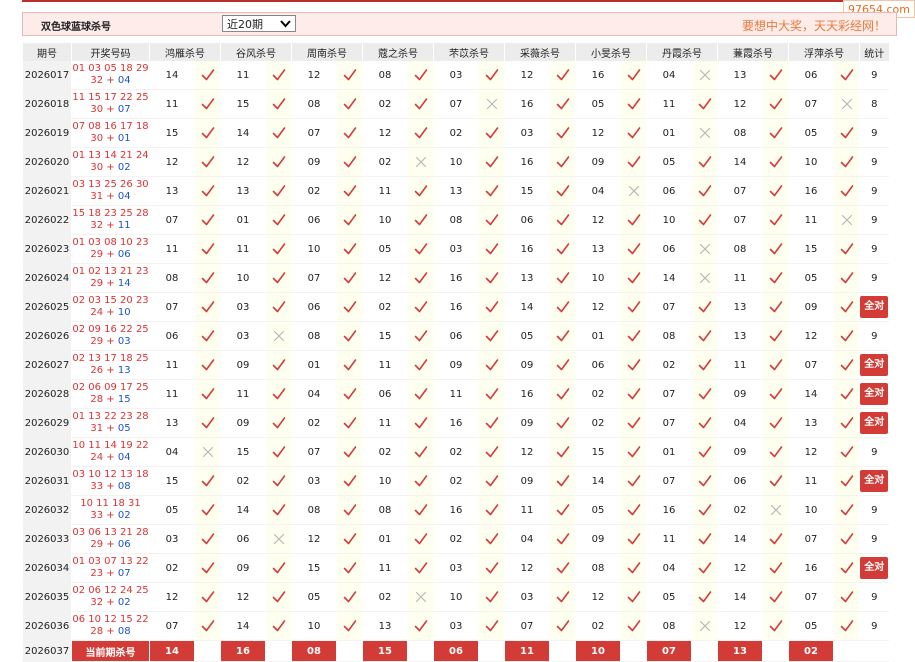  What do you see at coordinates (314, 510) in the screenshot?
I see `kill-number-cell: 08` at bounding box center [314, 510].